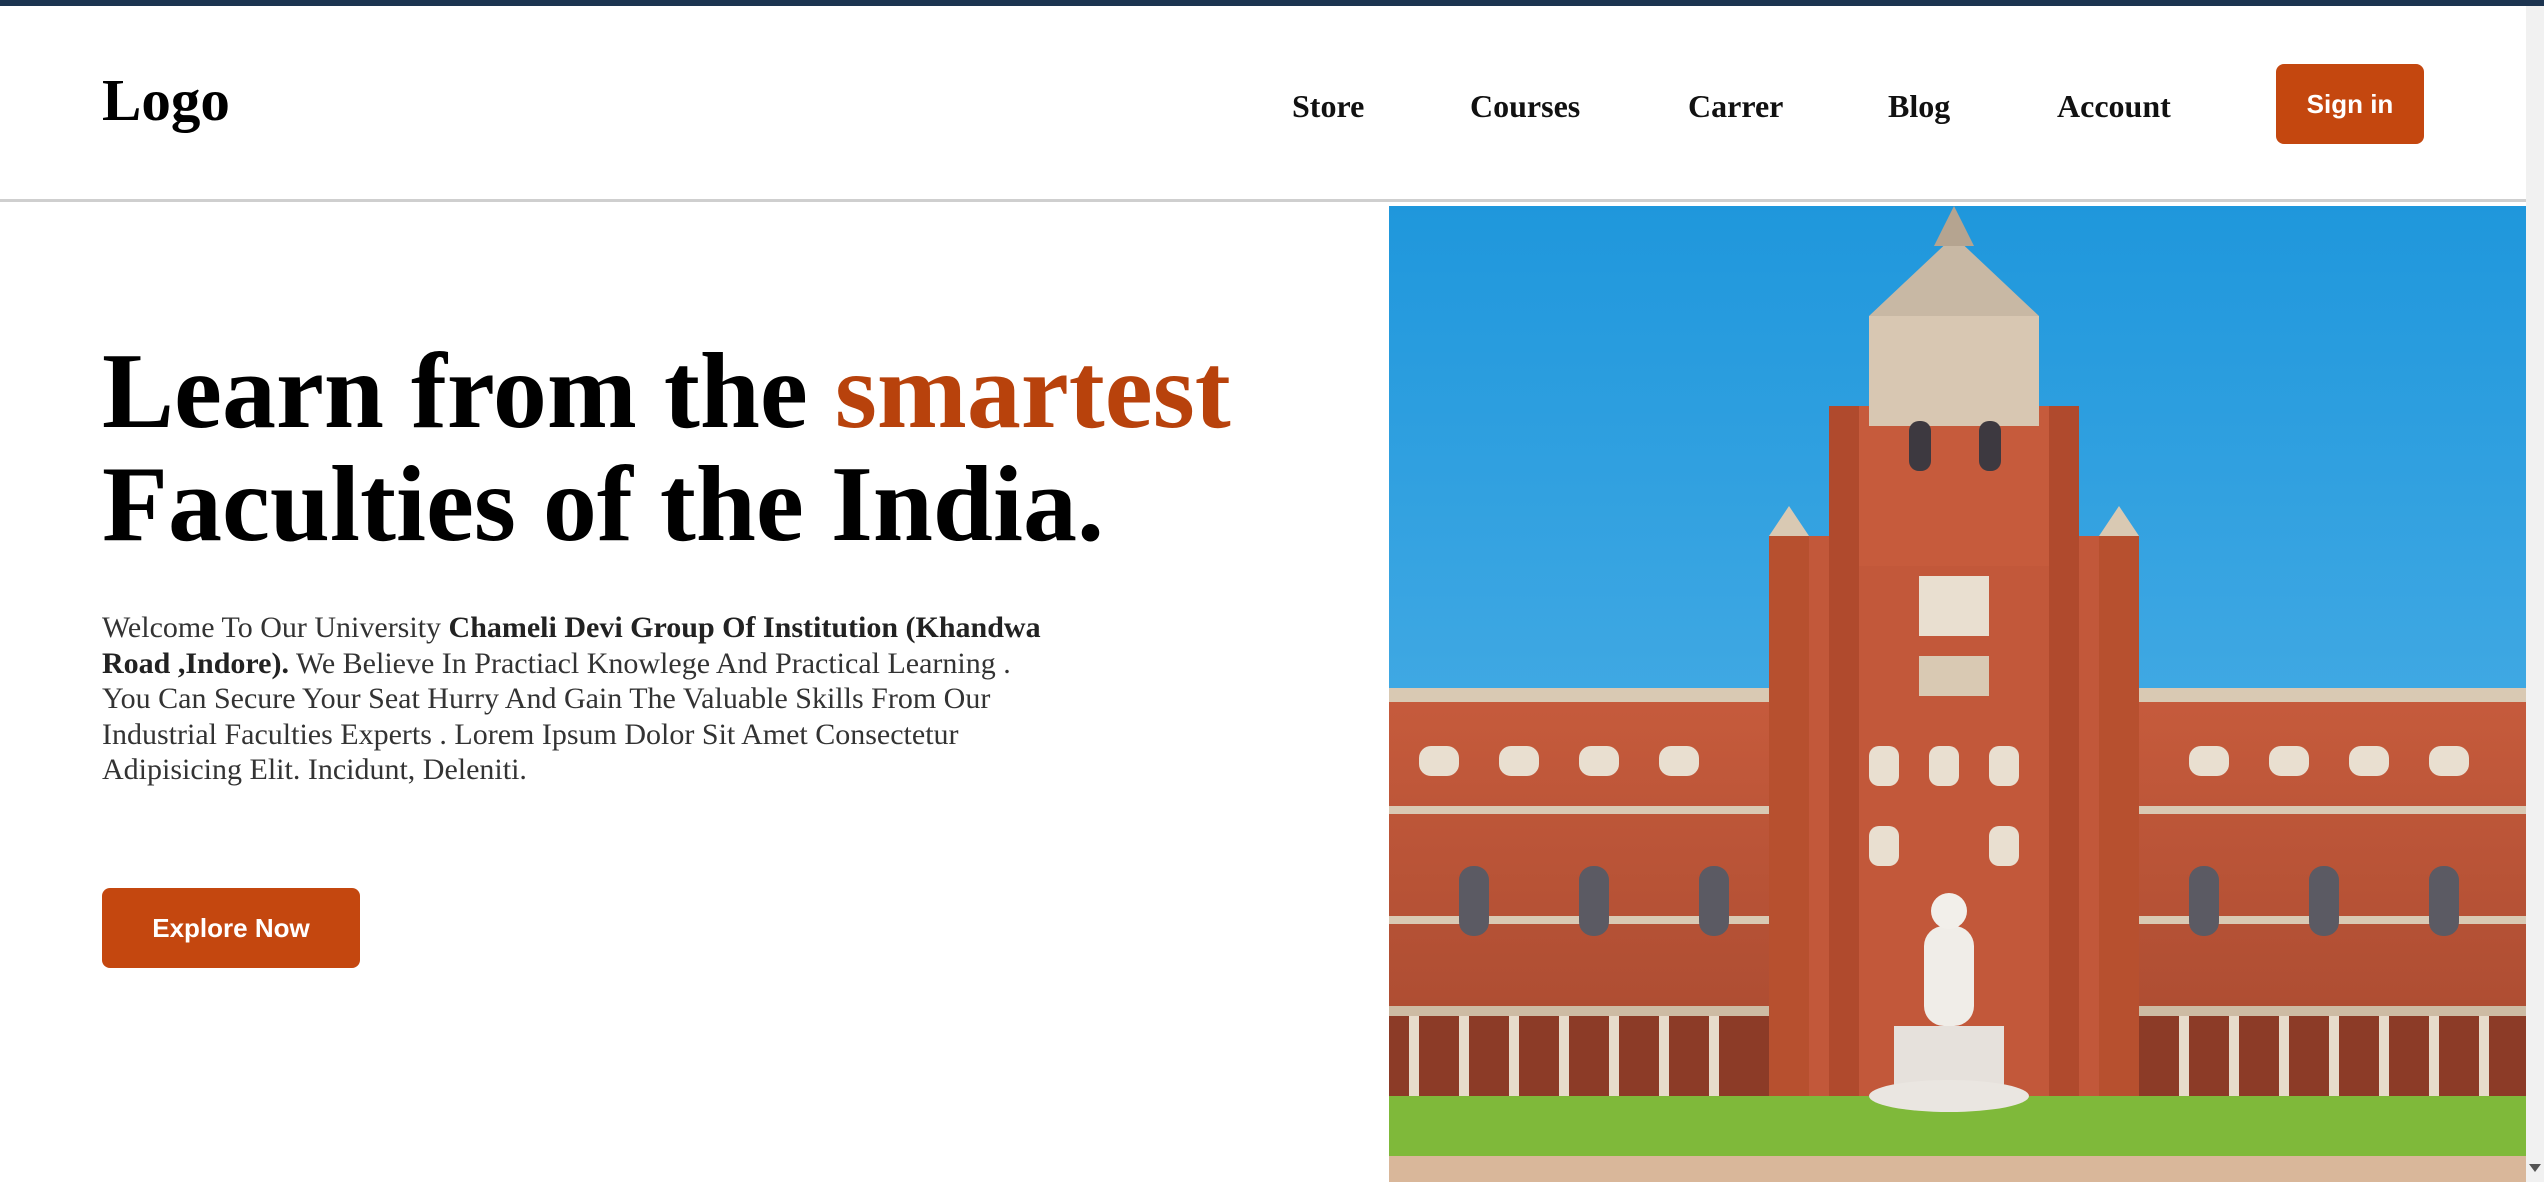 This screenshot has height=1182, width=2544. What do you see at coordinates (1525, 106) in the screenshot?
I see `nav-courses-link: Courses` at bounding box center [1525, 106].